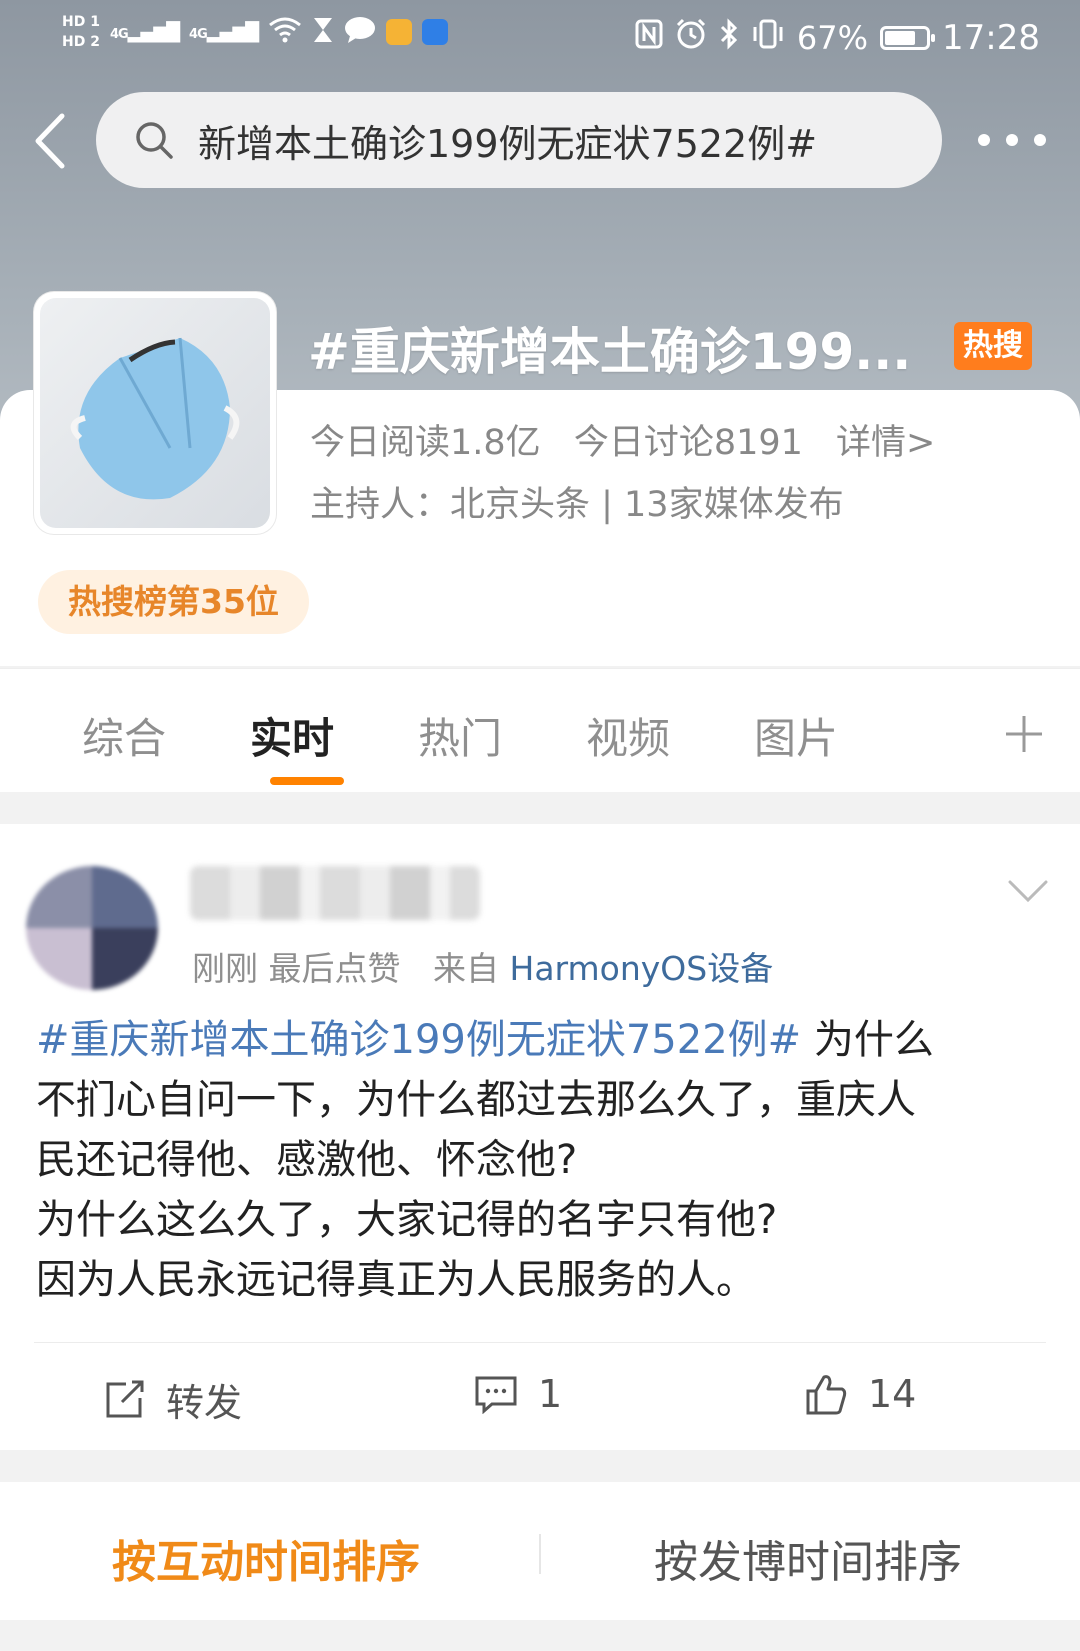  I want to click on plus-icon, so click(1024, 734).